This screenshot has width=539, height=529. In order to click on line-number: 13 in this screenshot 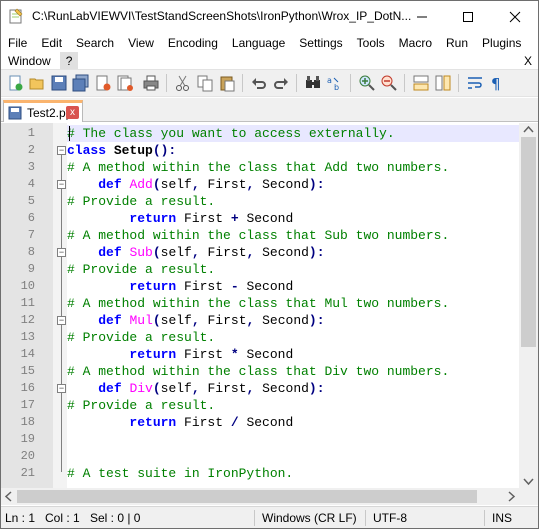, I will do `click(27, 337)`.